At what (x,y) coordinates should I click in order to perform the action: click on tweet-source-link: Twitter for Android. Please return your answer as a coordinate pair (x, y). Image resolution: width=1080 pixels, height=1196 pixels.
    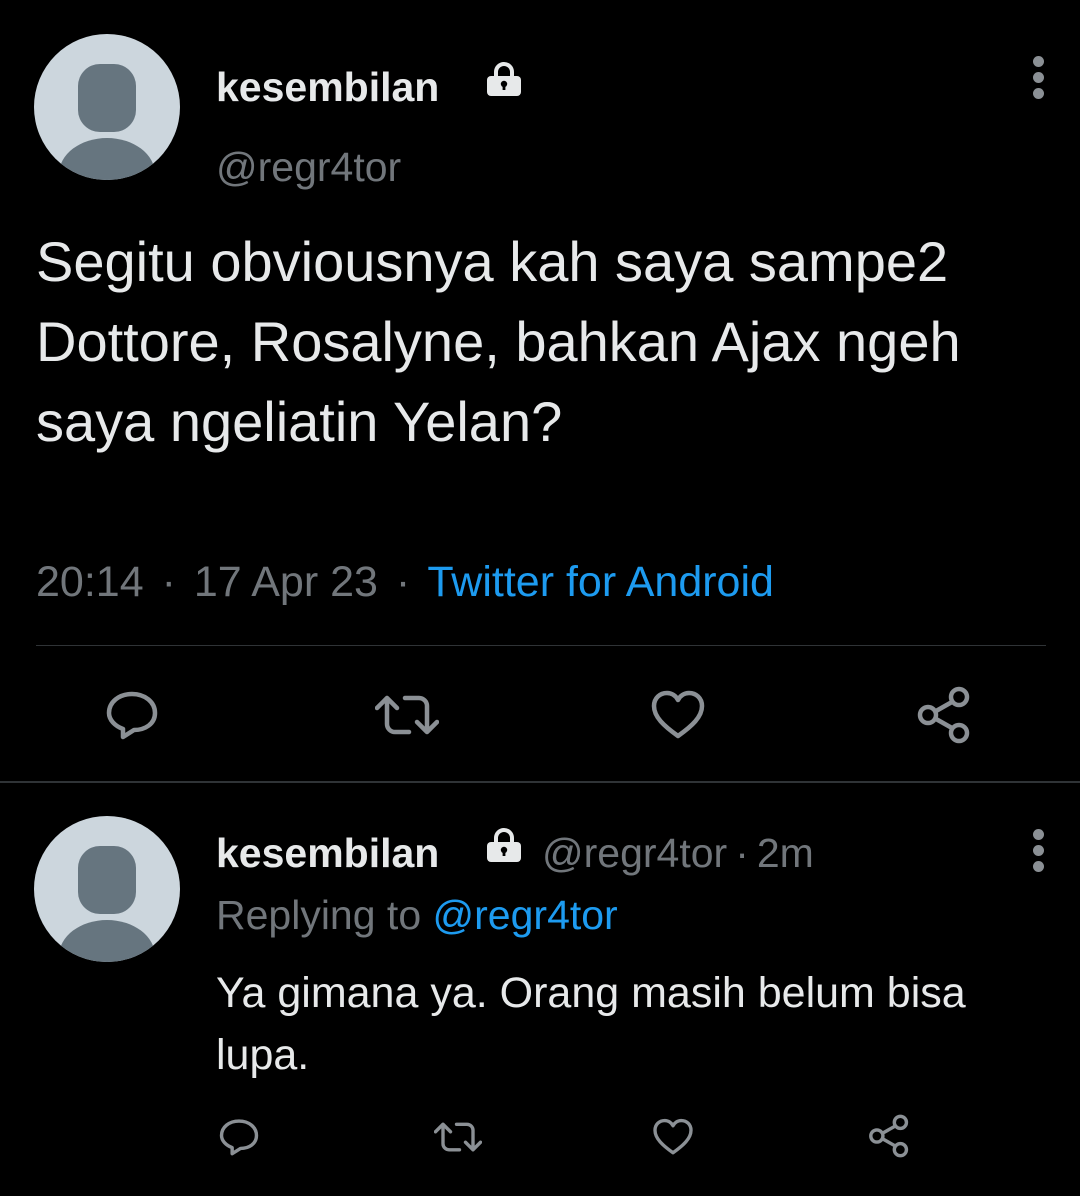
    Looking at the image, I should click on (600, 582).